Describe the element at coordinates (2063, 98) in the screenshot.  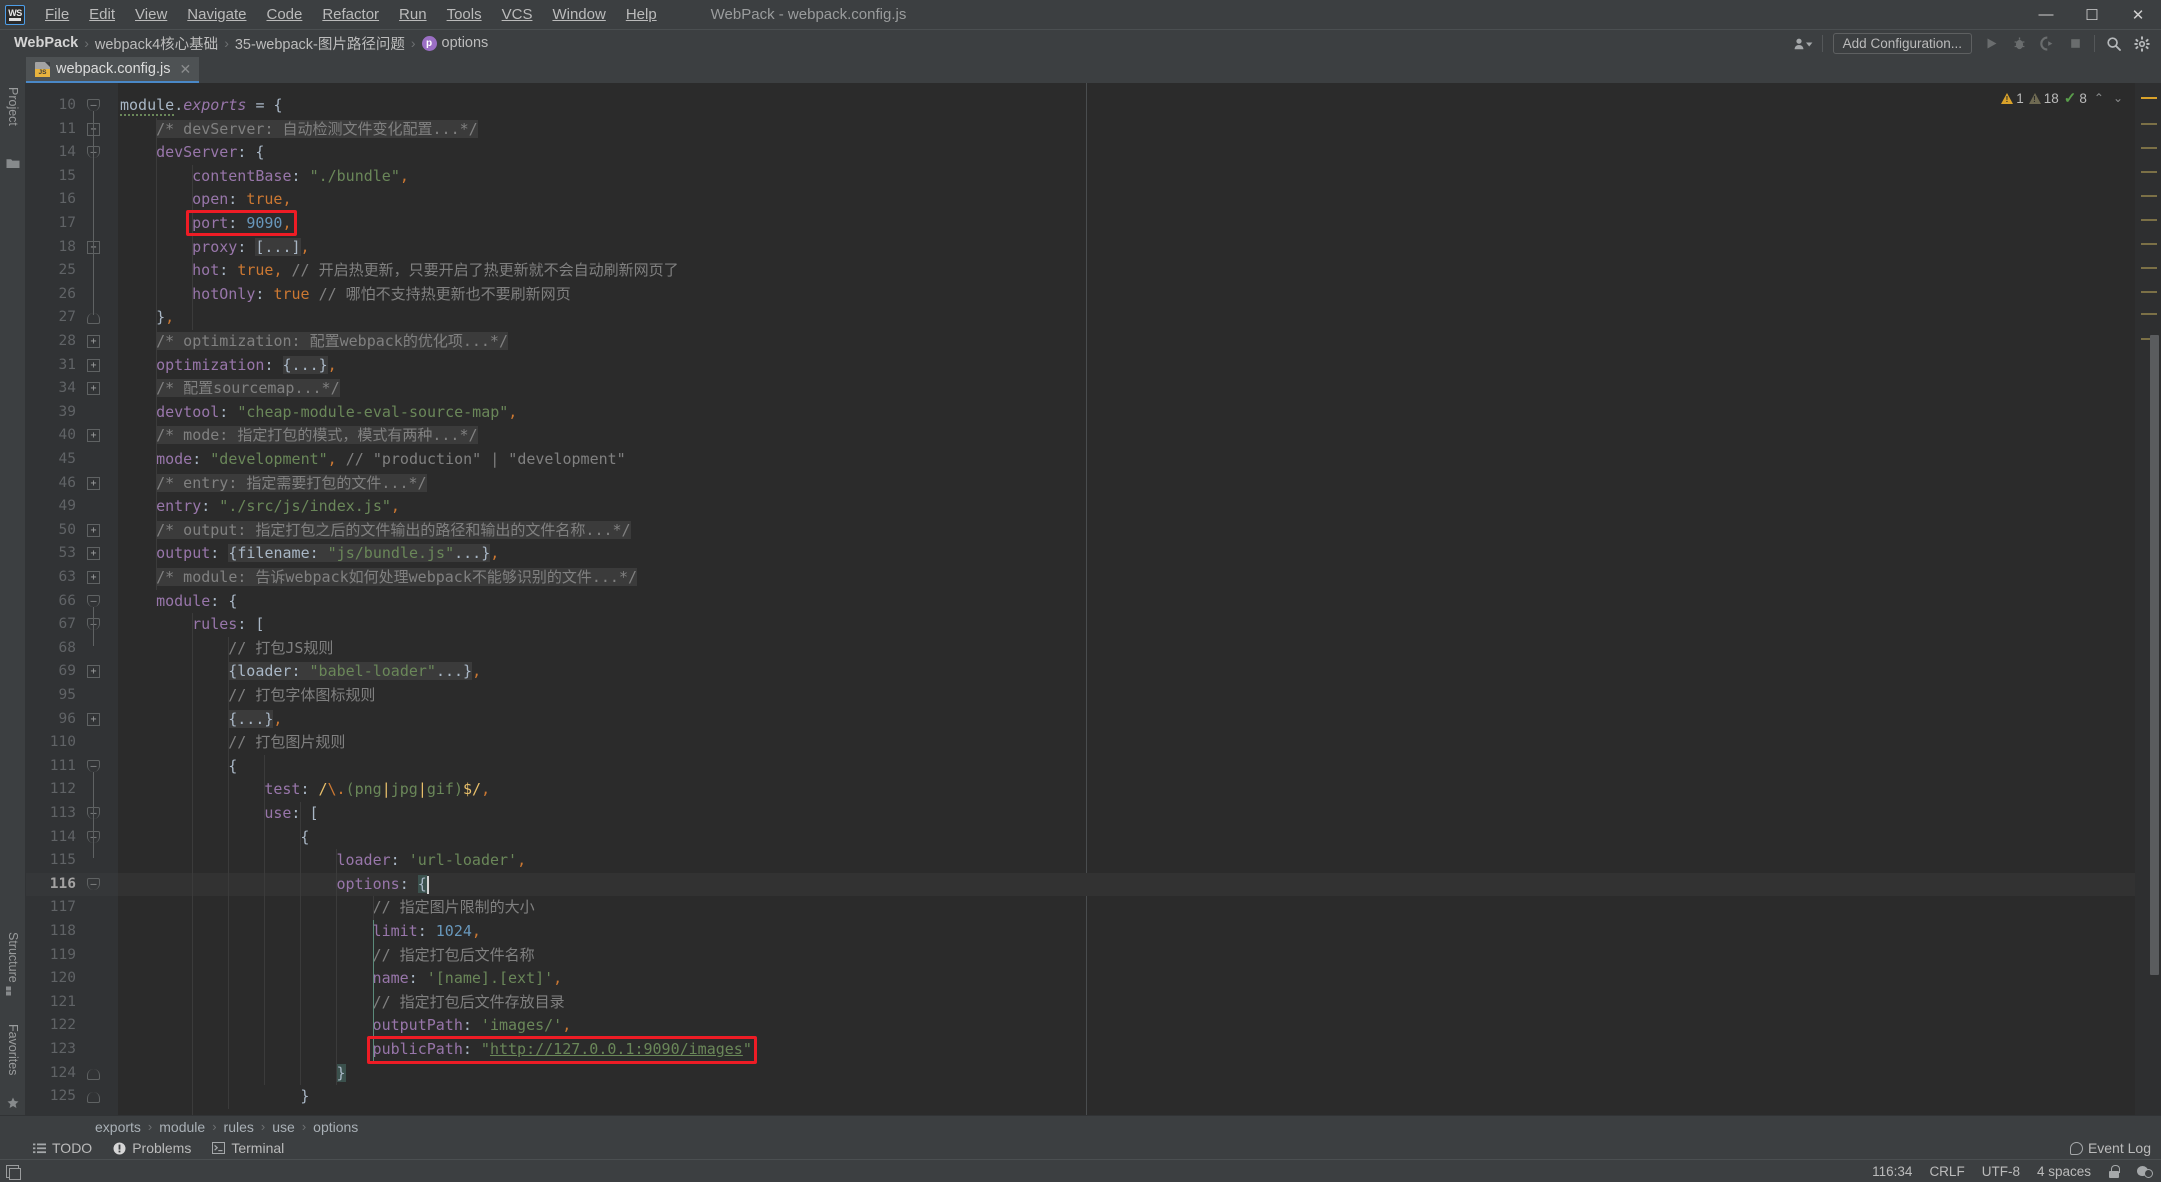
I see `inspection-summary: 1 18 ✓ 8 ⌃ ⌄` at that location.